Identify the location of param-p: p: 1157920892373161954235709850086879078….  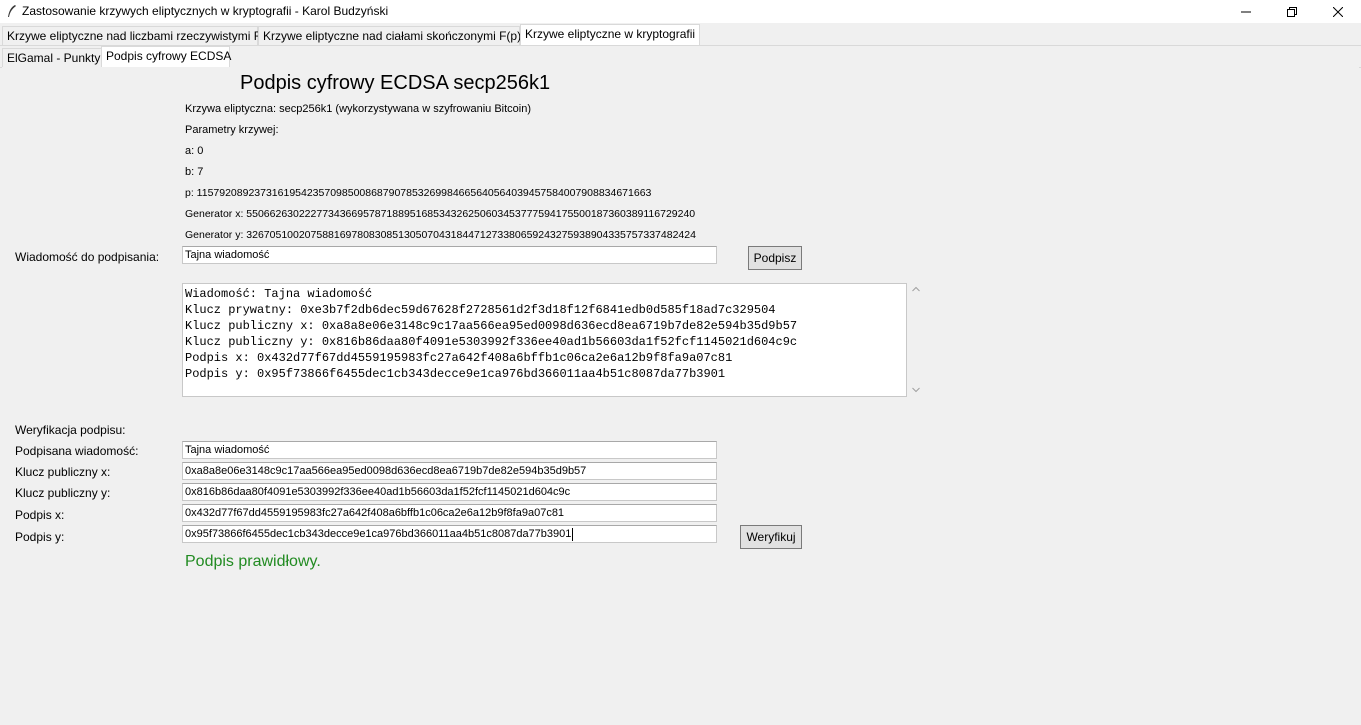
(418, 193).